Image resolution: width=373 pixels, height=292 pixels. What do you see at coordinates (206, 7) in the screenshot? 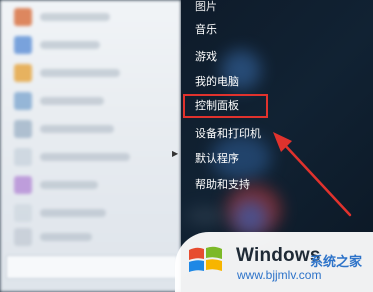
I see `menu-item-pictures: 图片` at bounding box center [206, 7].